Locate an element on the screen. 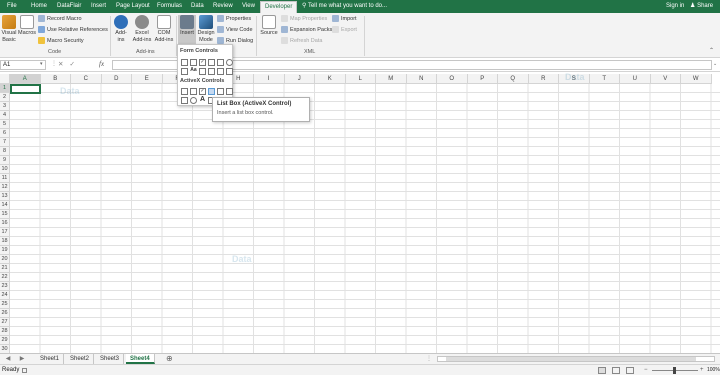 The image size is (720, 376). row-header: 4 is located at coordinates (5, 115).